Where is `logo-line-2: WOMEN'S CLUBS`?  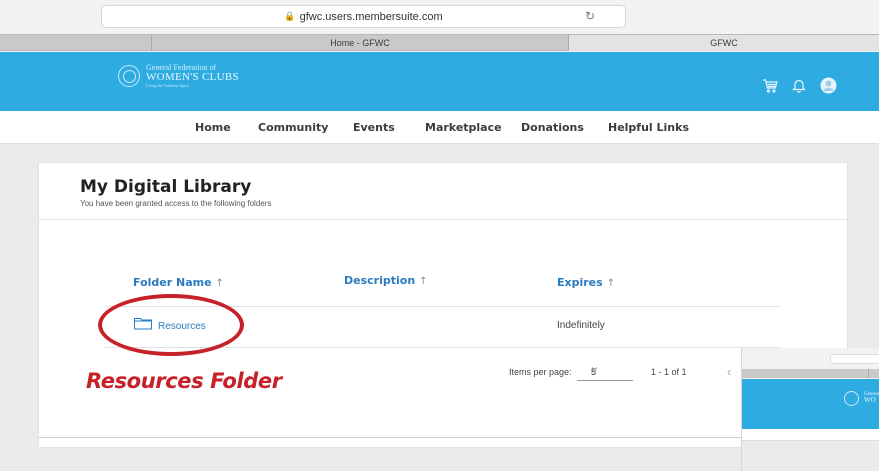
logo-line-2: WOMEN'S CLUBS is located at coordinates (192, 77).